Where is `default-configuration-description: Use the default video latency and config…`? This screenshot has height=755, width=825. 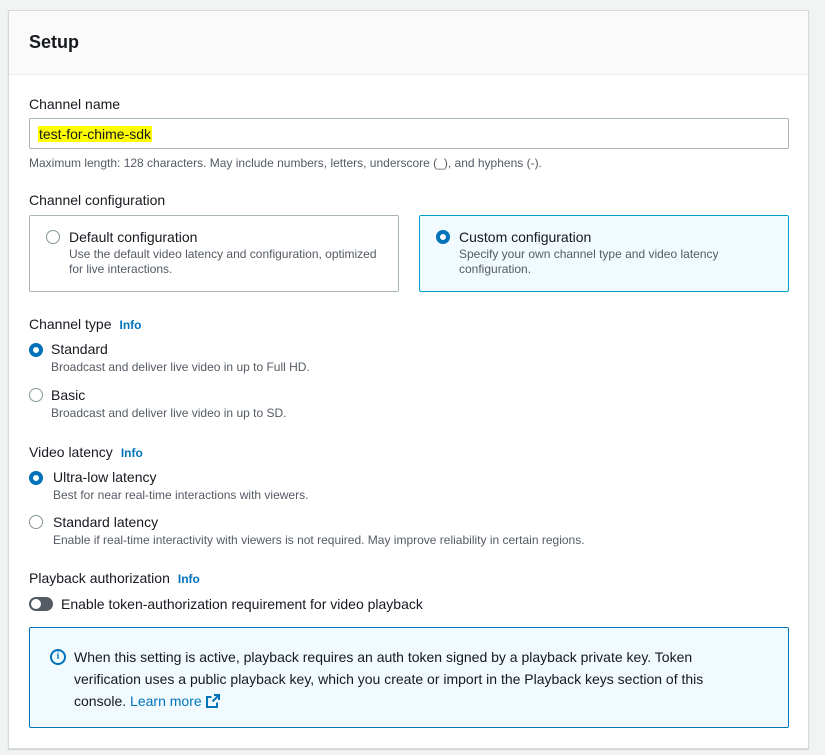 default-configuration-description: Use the default video latency and config… is located at coordinates (223, 261).